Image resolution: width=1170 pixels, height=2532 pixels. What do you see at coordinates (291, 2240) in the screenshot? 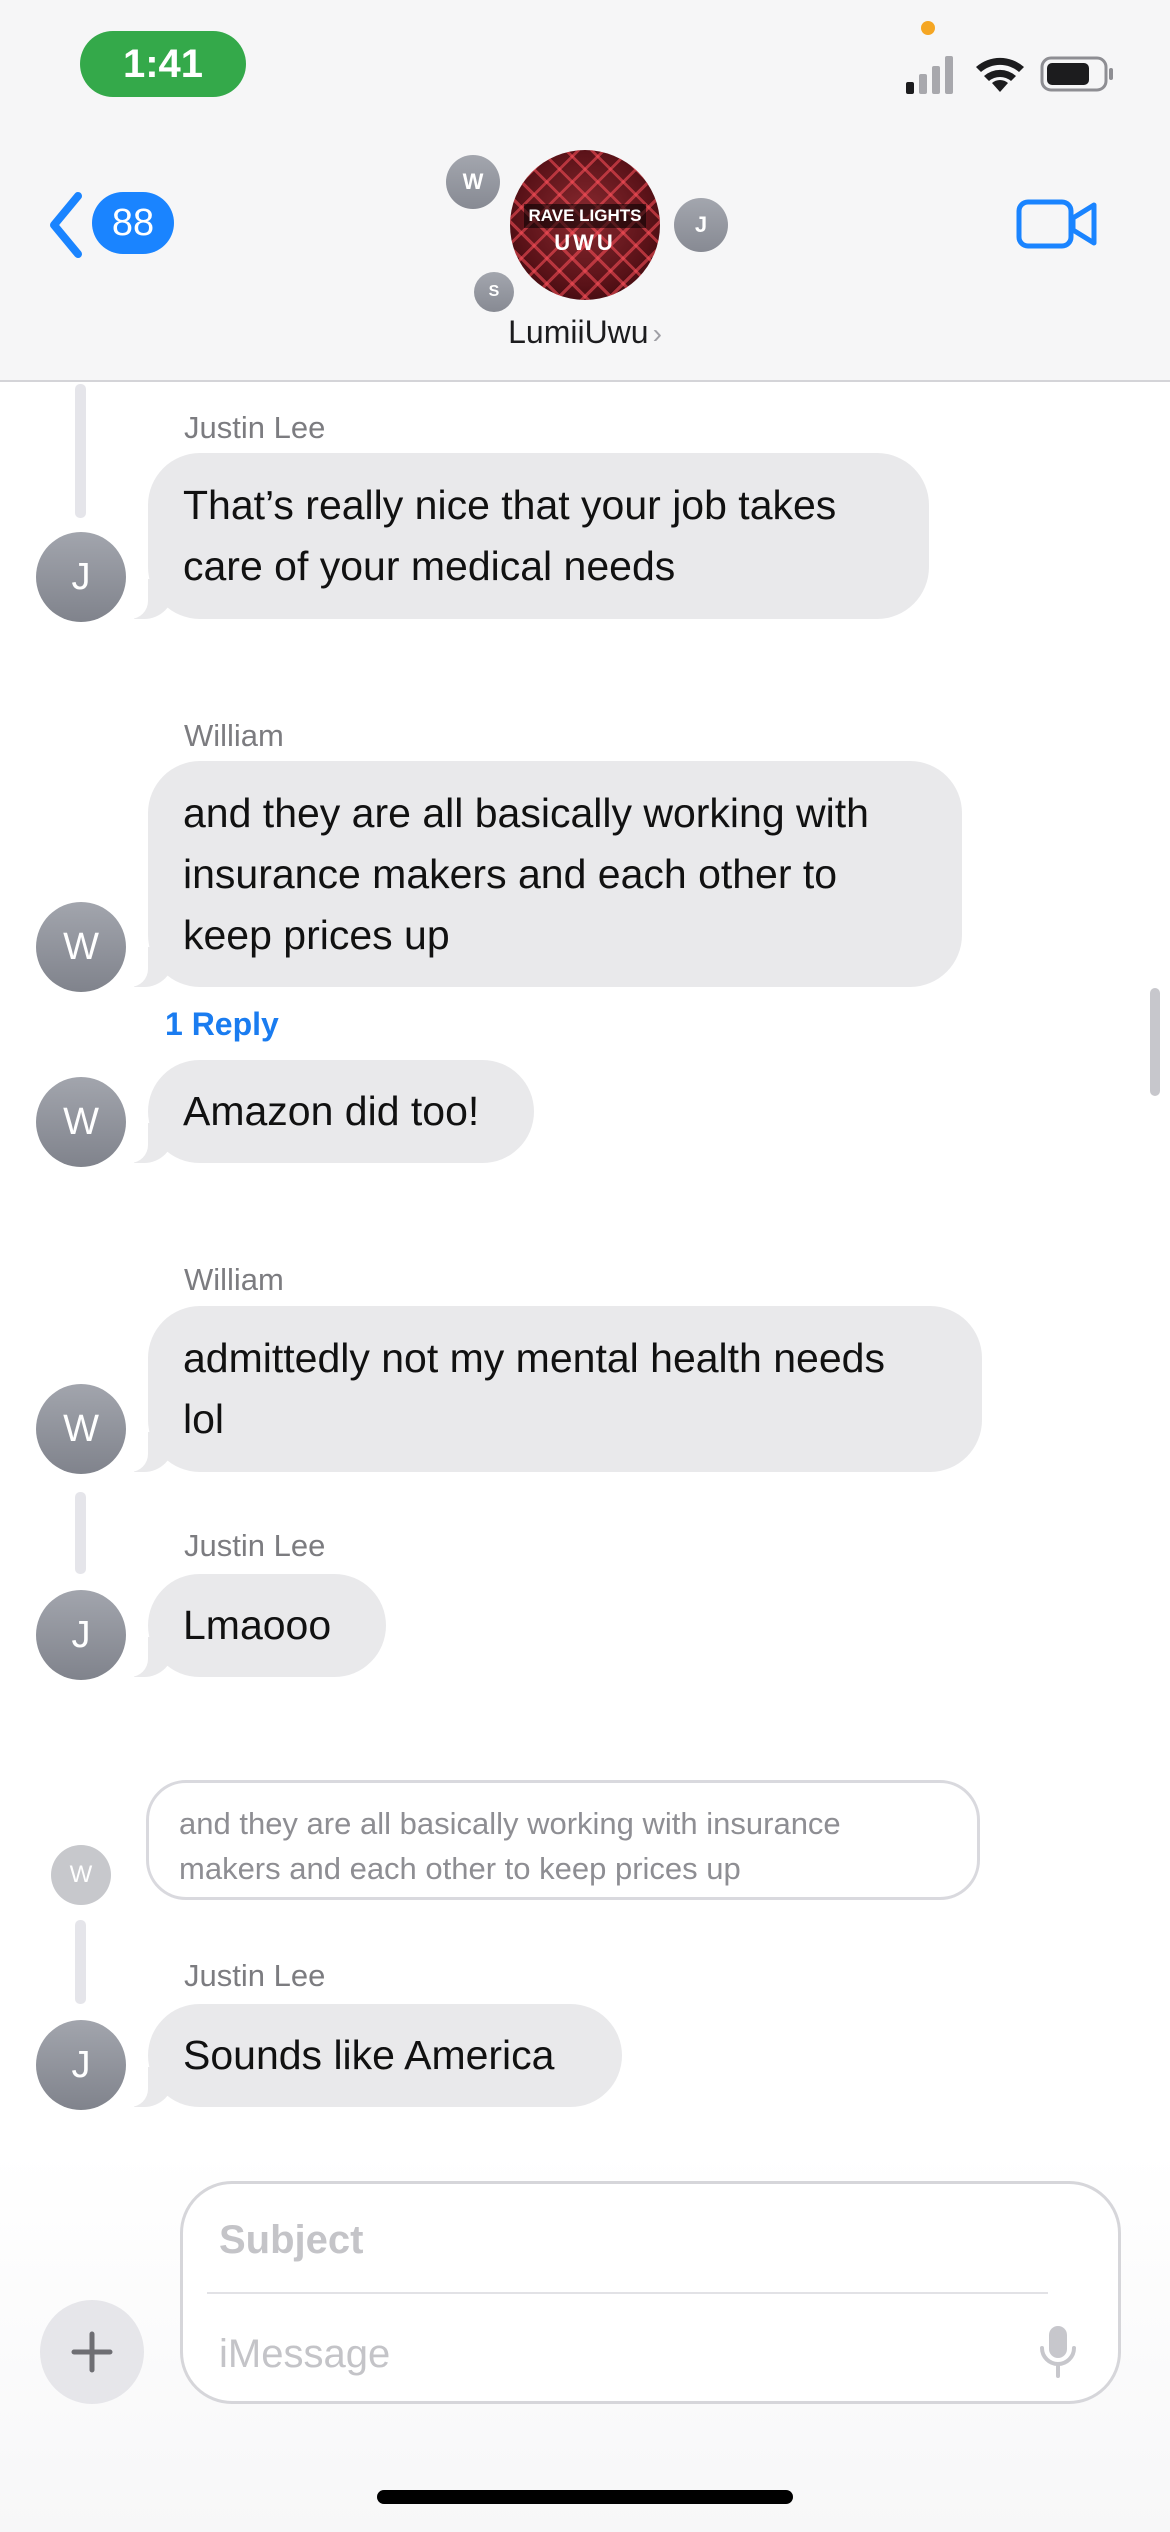
I see `subject-field: Subject` at bounding box center [291, 2240].